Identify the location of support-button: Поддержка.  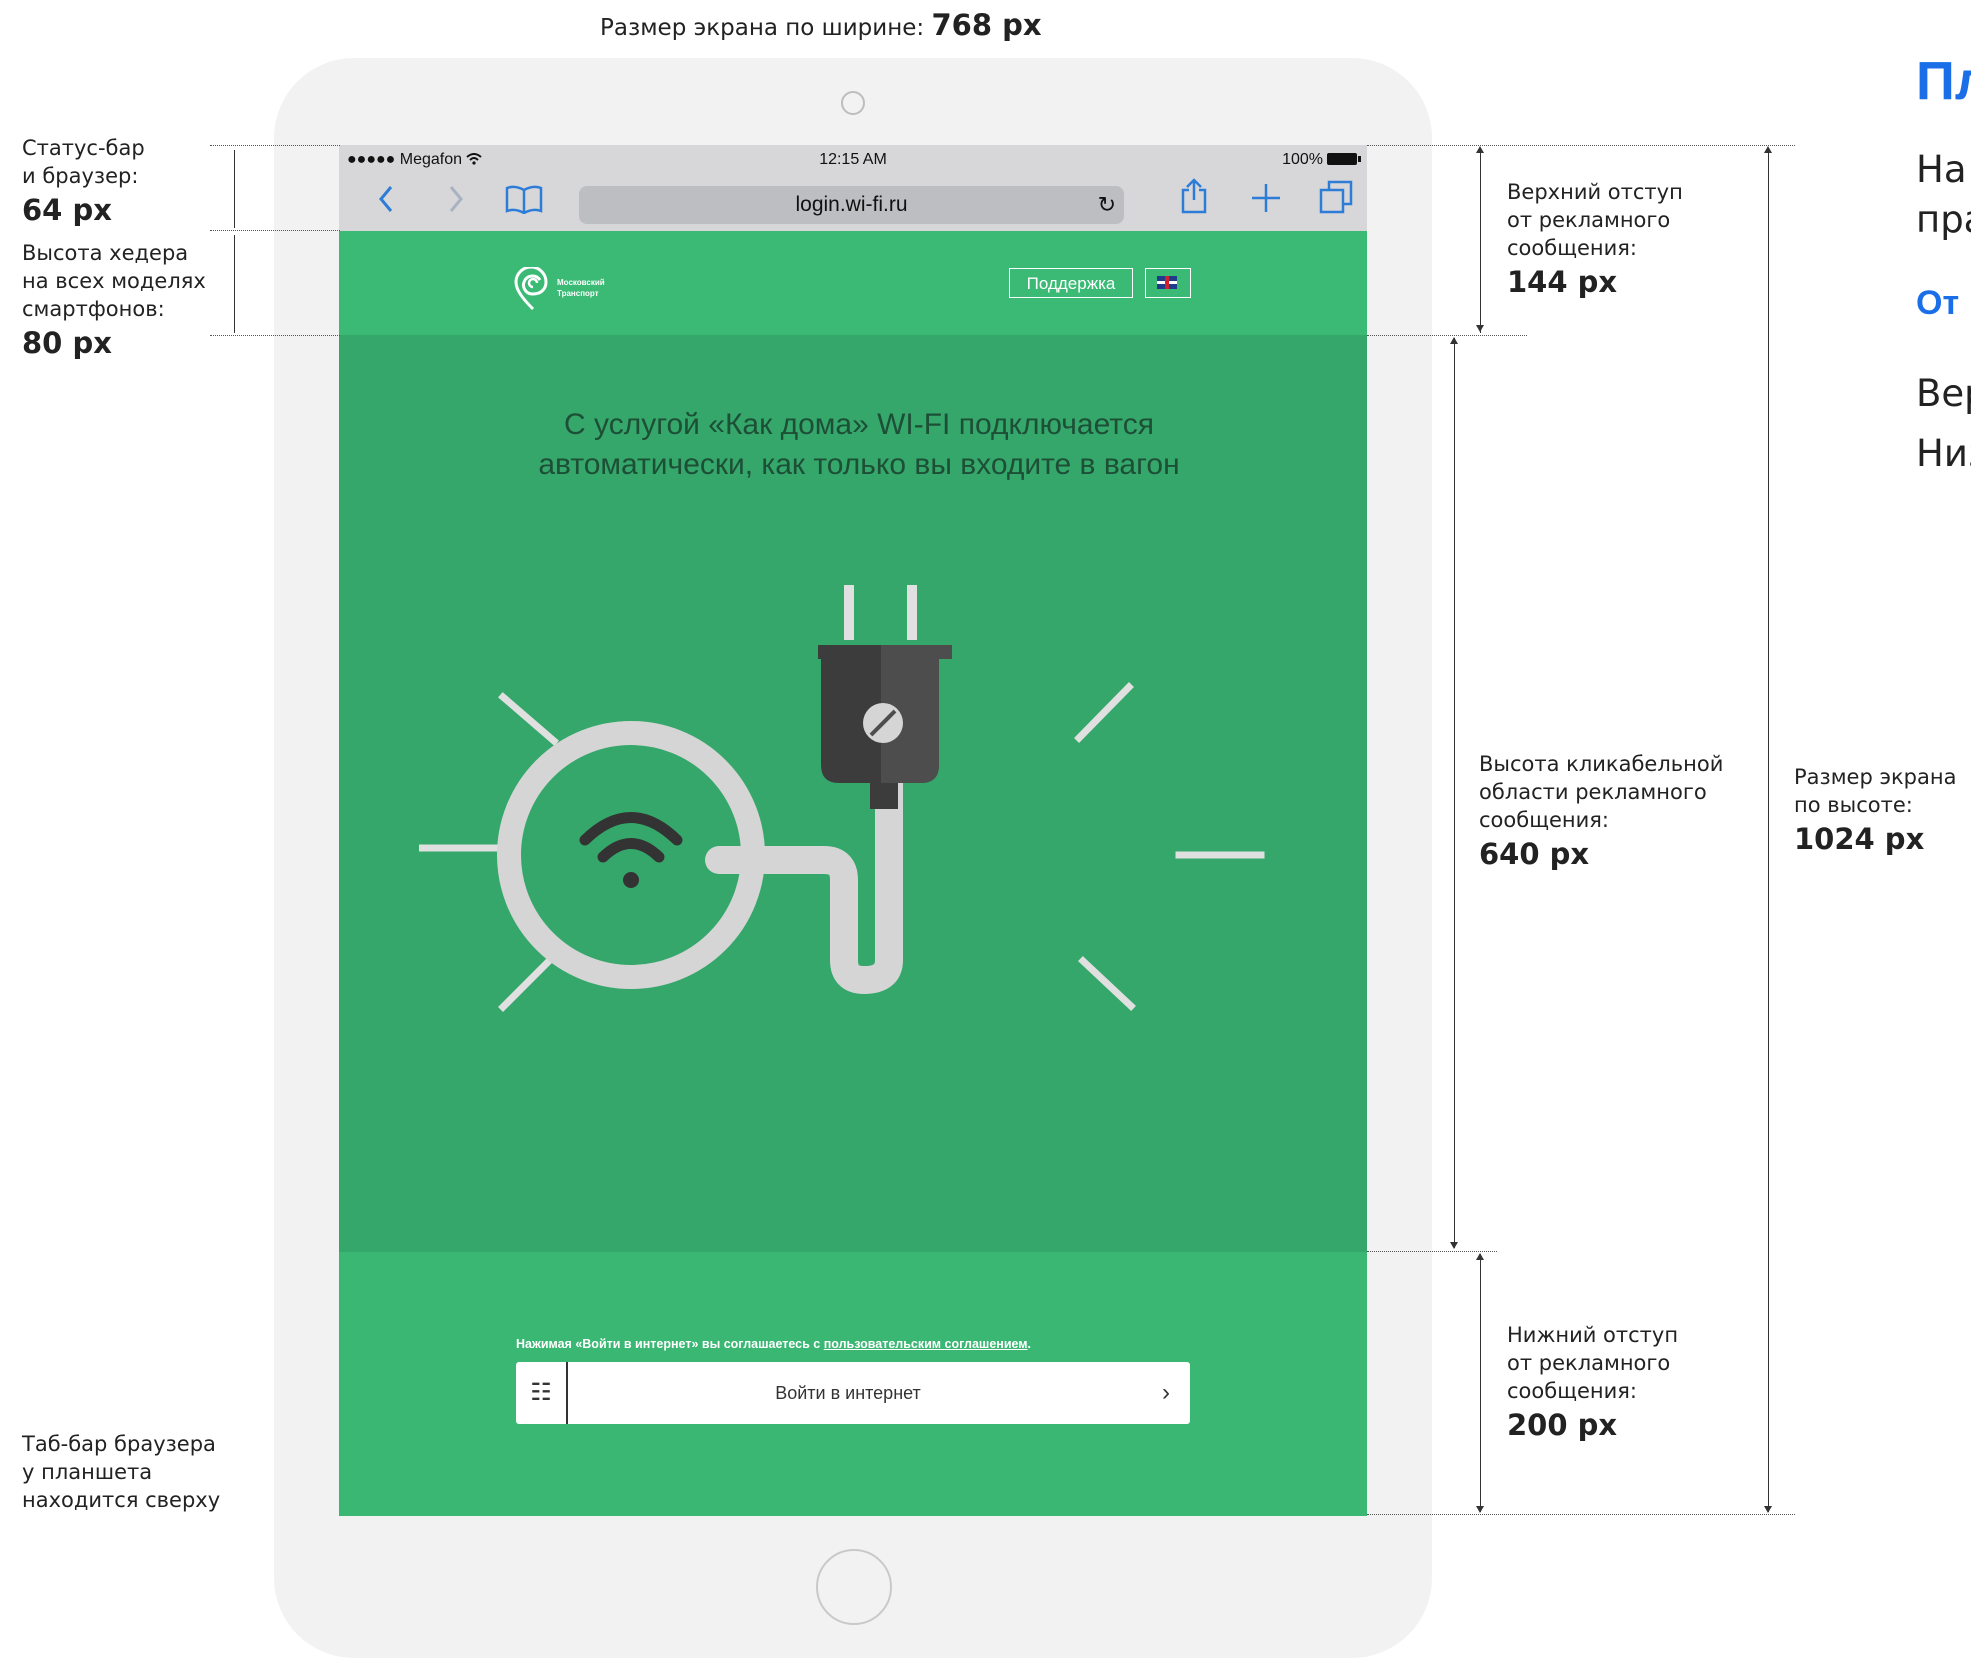
(1071, 283).